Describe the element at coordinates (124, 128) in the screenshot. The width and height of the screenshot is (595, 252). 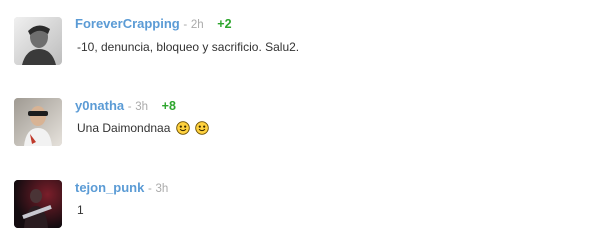
I see `comment-text-content: Una Daimondnaa` at that location.